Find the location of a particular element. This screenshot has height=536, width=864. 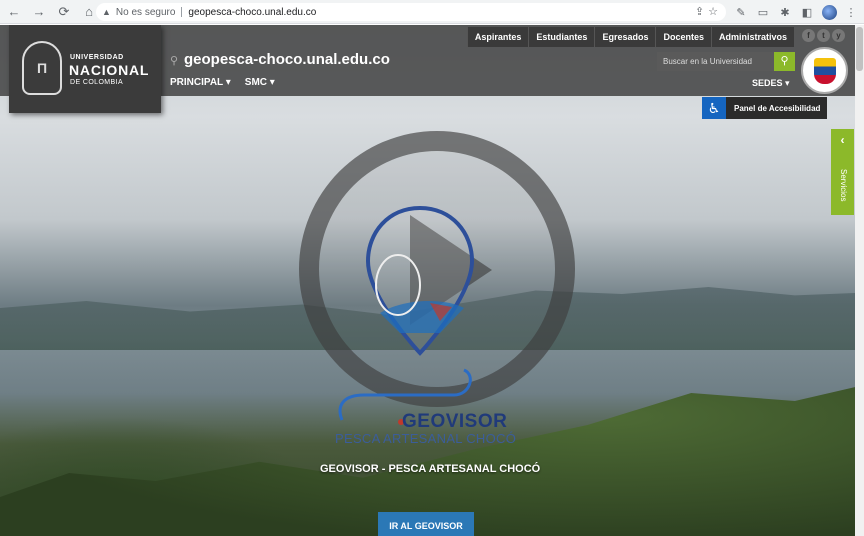

extension-icon: ▭ is located at coordinates (763, 12).